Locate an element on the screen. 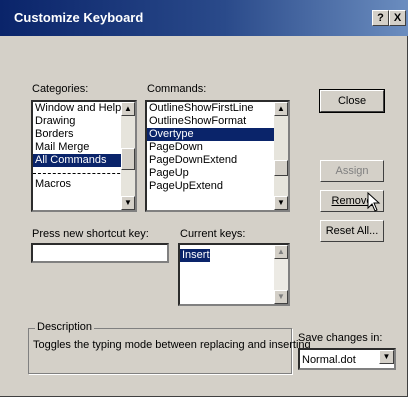 This screenshot has height=397, width=408. categories-item: Borders is located at coordinates (84, 134).